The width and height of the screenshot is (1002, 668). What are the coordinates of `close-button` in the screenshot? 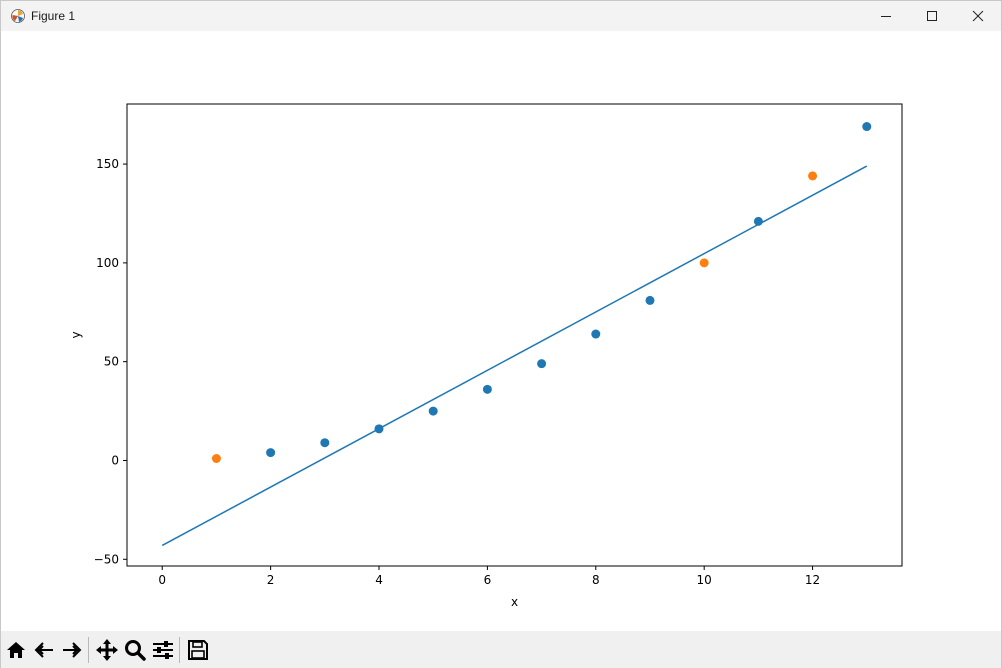 It's located at (978, 16).